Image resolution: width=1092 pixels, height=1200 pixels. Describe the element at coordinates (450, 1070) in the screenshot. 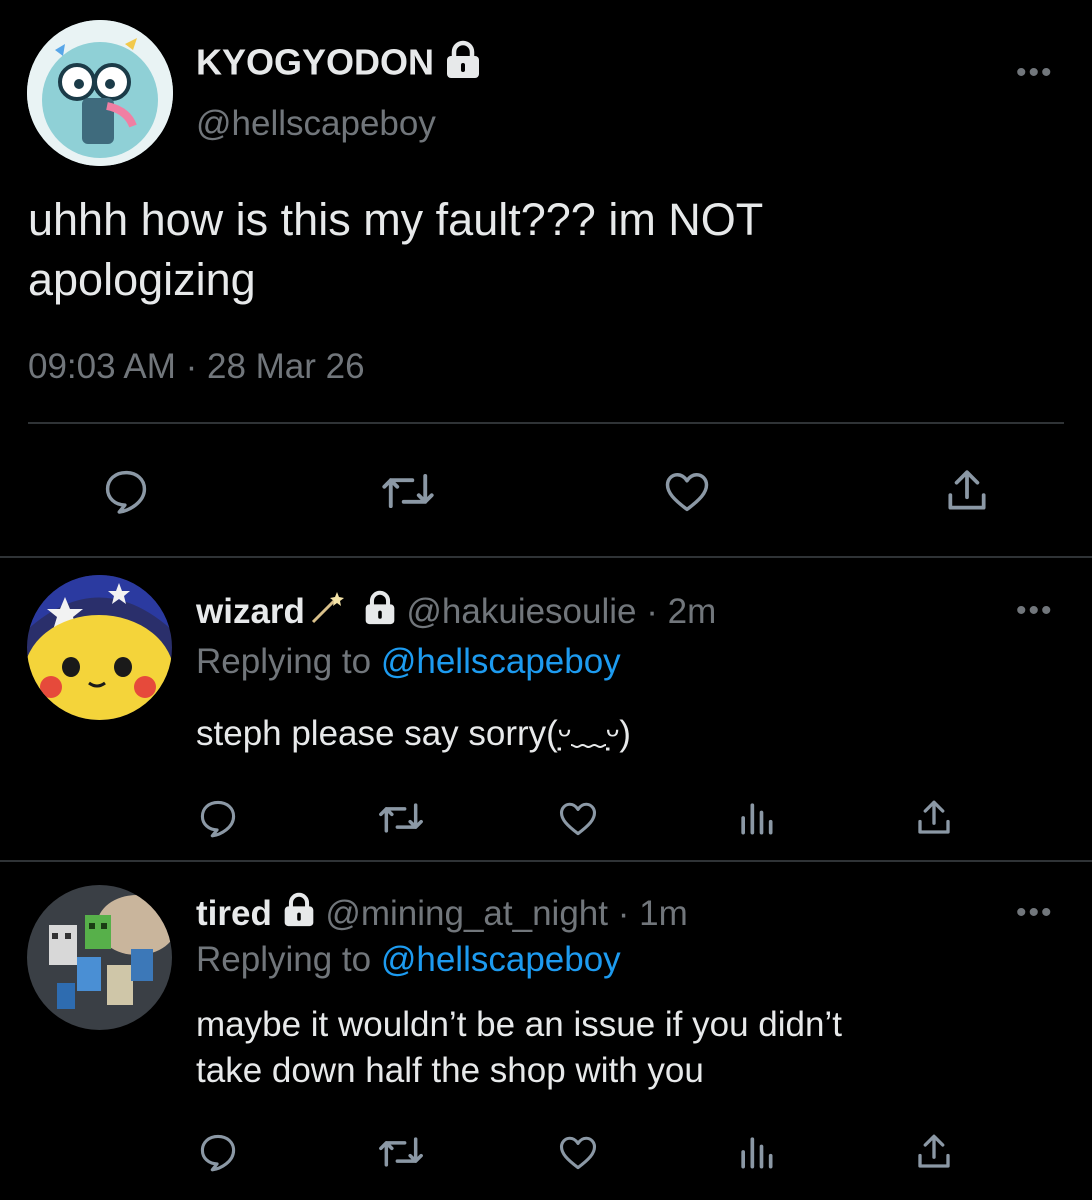

I see `reply2-text-line2: take down half the shop with you` at that location.